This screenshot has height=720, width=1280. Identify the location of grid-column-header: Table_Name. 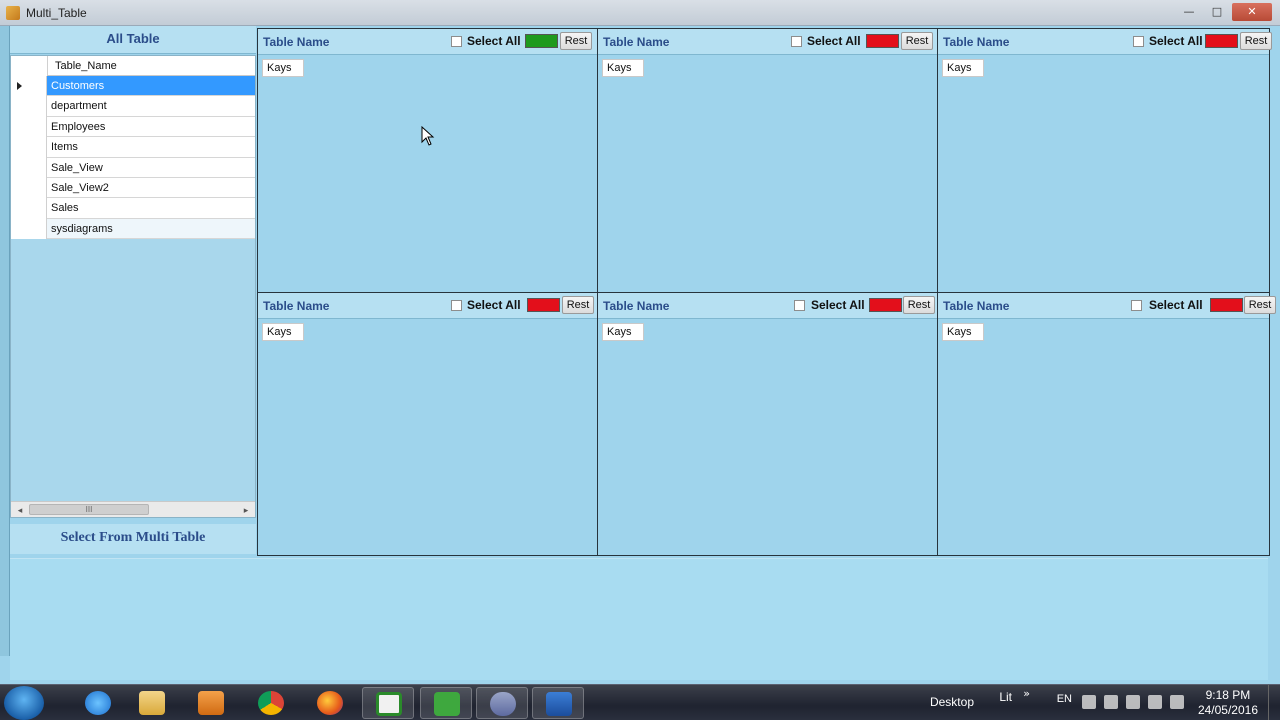
(151, 66).